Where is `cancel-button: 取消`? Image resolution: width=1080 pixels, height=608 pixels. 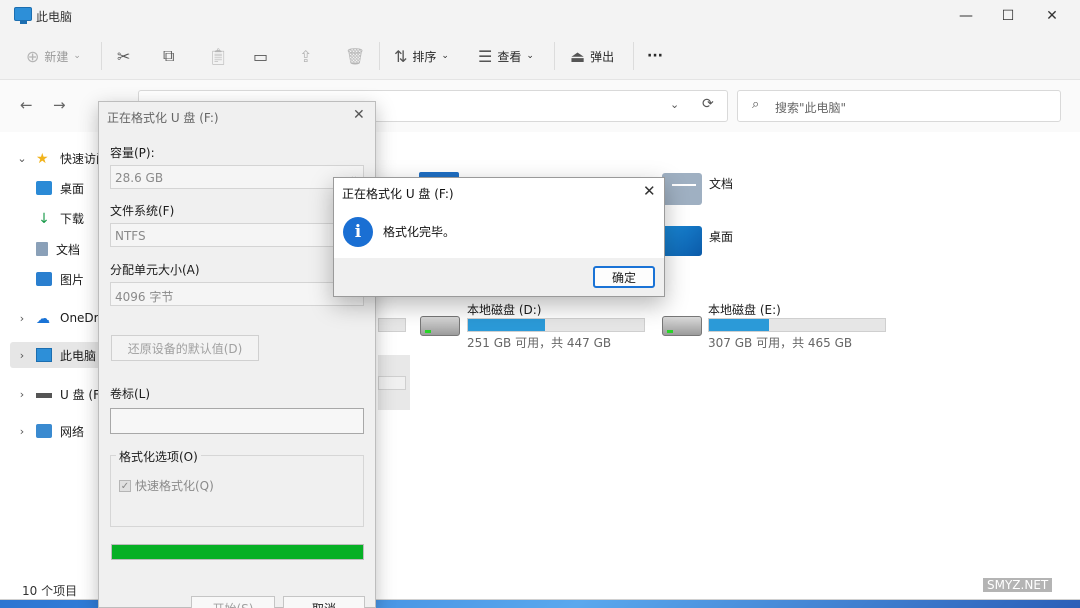
cancel-button: 取消 is located at coordinates (324, 602).